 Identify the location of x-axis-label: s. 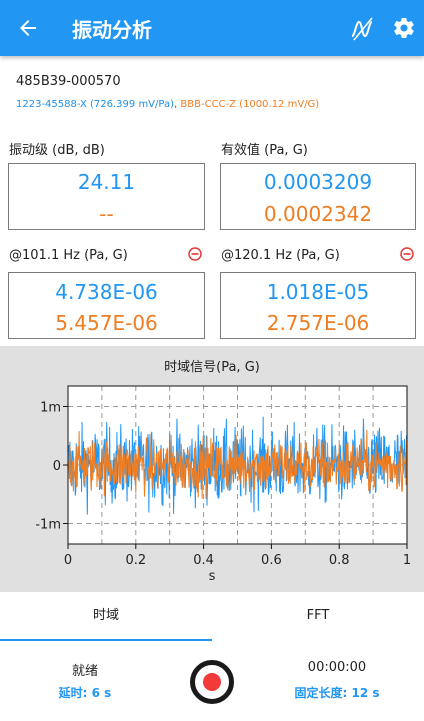
(212, 576).